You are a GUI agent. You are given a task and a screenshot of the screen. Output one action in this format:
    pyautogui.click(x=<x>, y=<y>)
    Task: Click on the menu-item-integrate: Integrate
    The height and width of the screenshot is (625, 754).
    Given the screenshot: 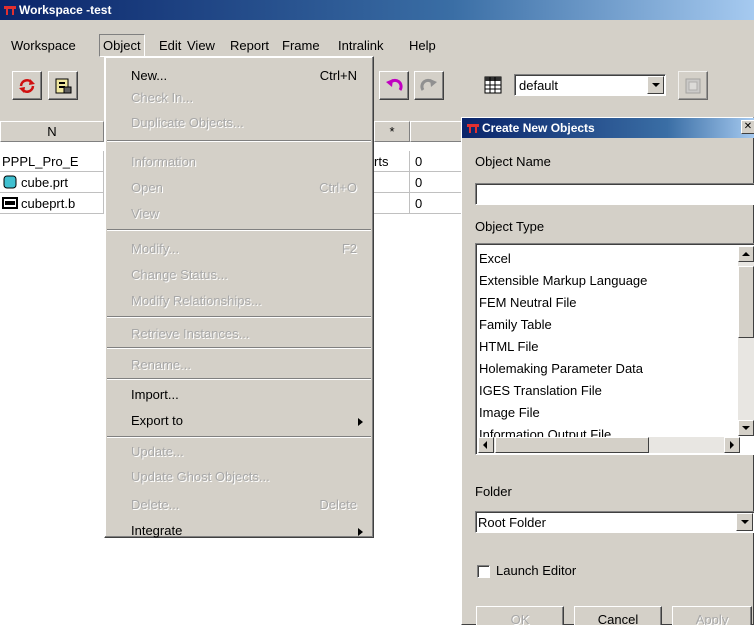 What is the action you would take?
    pyautogui.click(x=239, y=531)
    